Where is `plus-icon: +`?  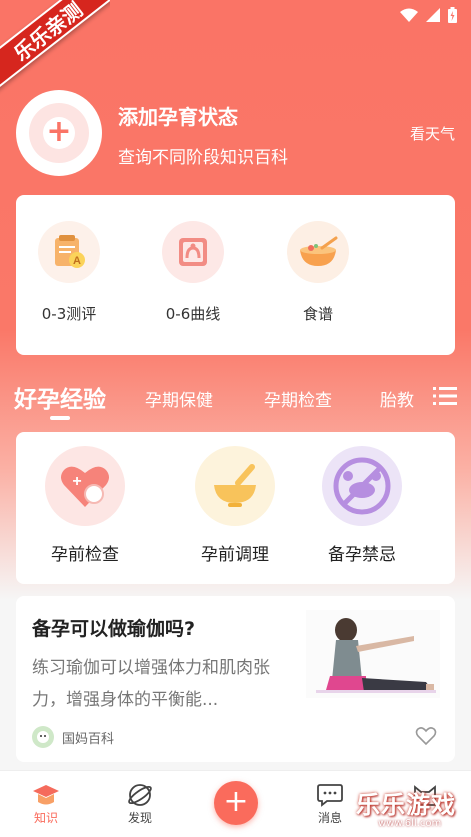 plus-icon: + is located at coordinates (59, 133).